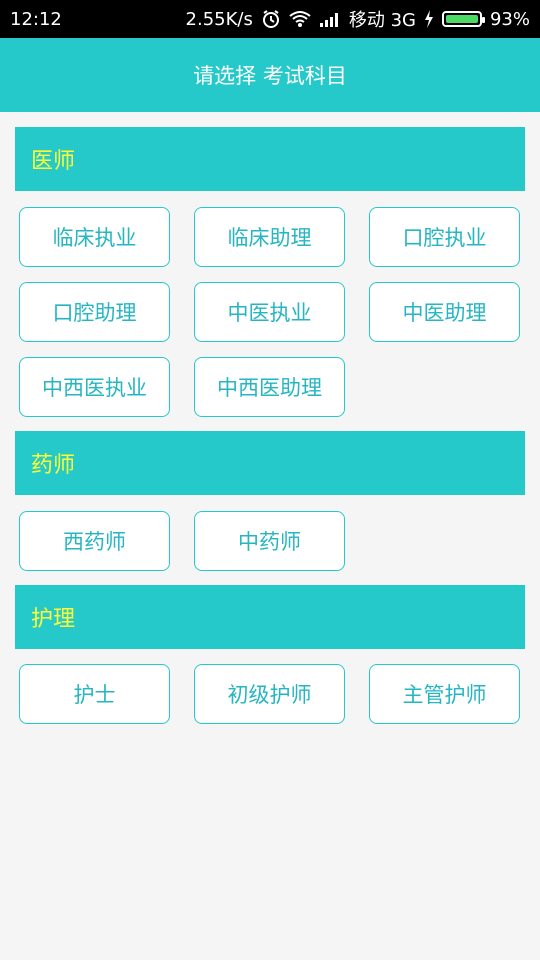 The image size is (540, 960). Describe the element at coordinates (270, 463) in the screenshot. I see `section-header-pharmacist: 药师` at that location.